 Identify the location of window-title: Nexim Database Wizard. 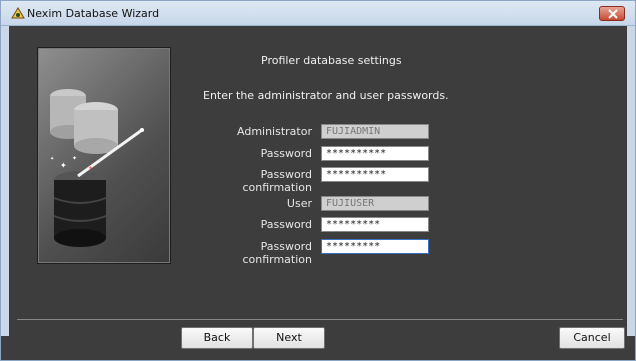
(93, 13).